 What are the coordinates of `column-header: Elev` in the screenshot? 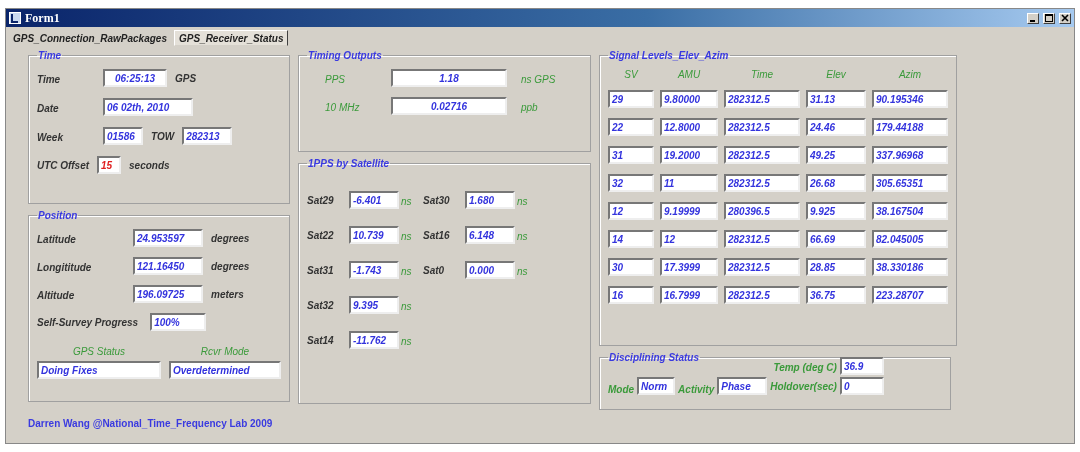 It's located at (836, 74).